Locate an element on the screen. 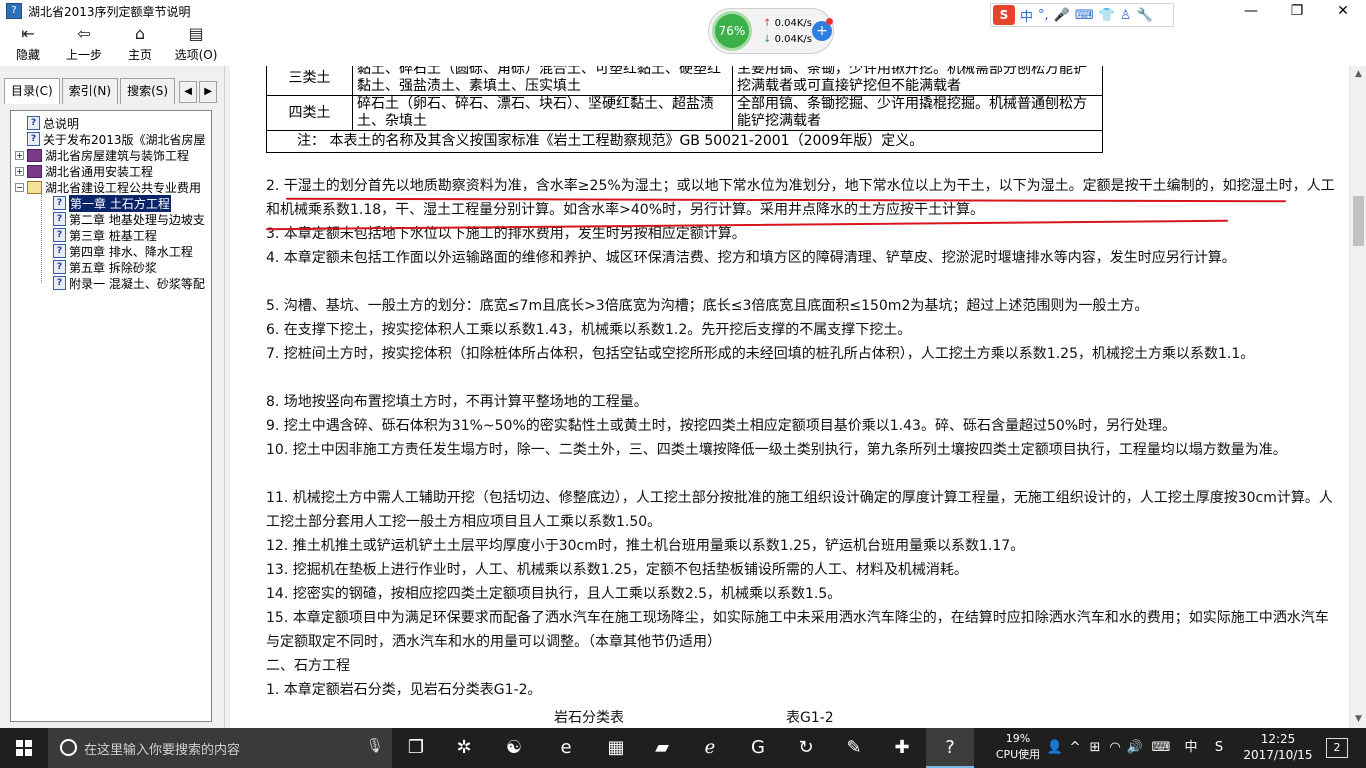  cpu-meter: 19% CPU使用 is located at coordinates (1018, 747).